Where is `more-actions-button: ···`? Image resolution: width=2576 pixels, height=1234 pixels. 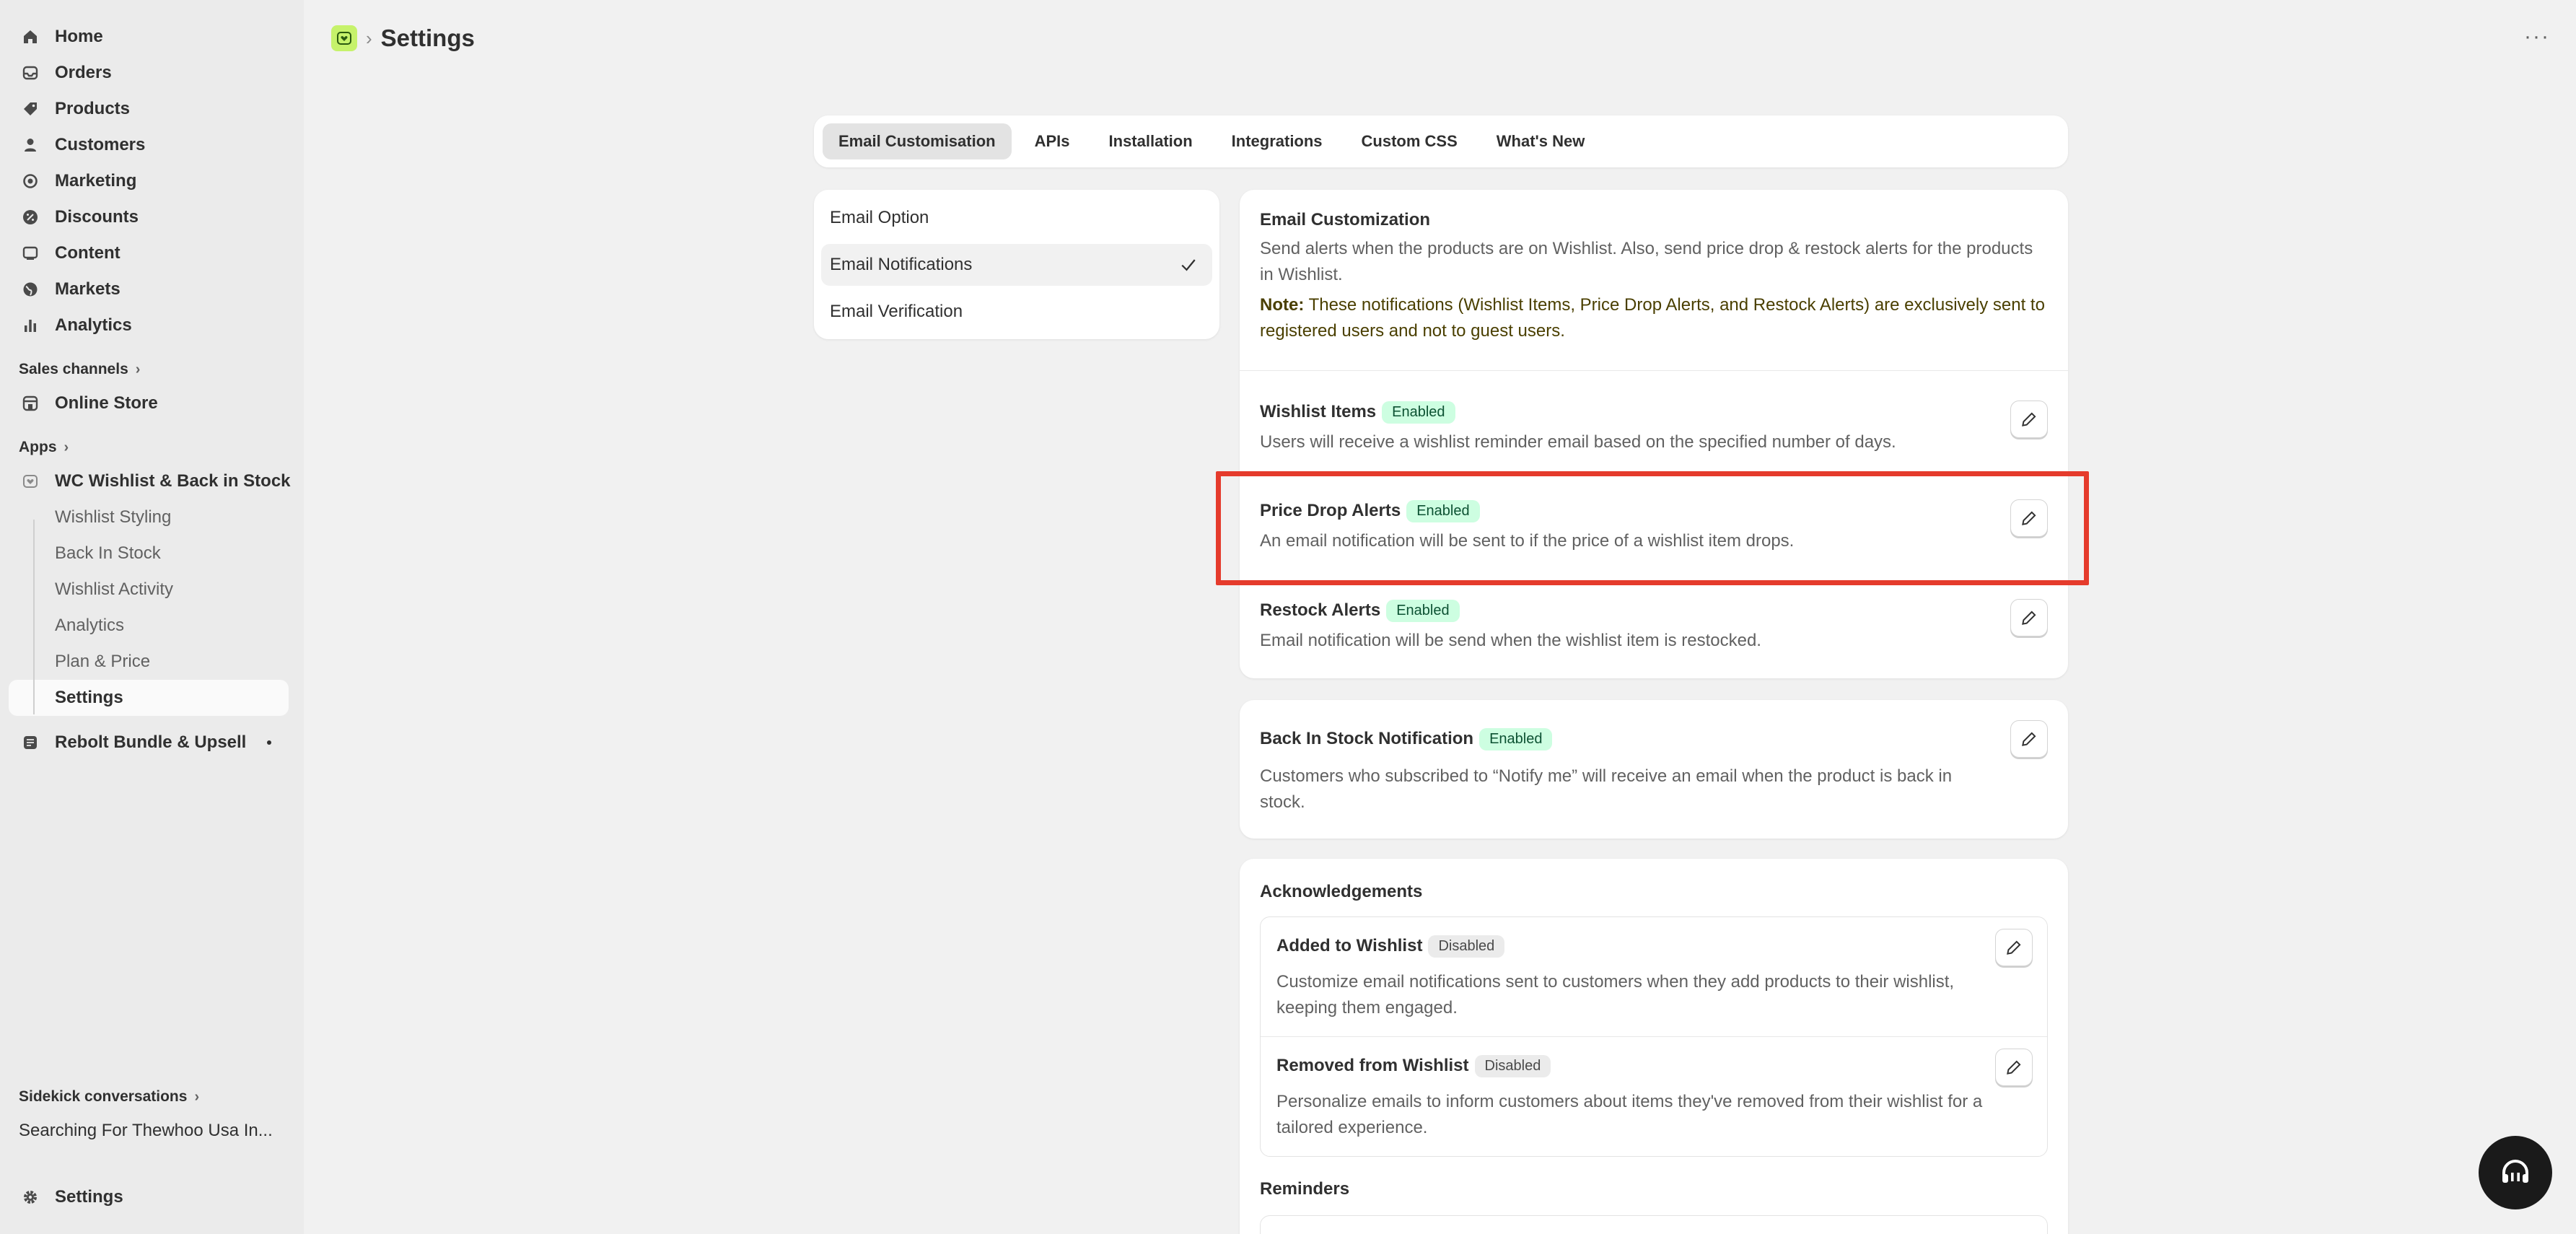 more-actions-button: ··· is located at coordinates (2537, 37).